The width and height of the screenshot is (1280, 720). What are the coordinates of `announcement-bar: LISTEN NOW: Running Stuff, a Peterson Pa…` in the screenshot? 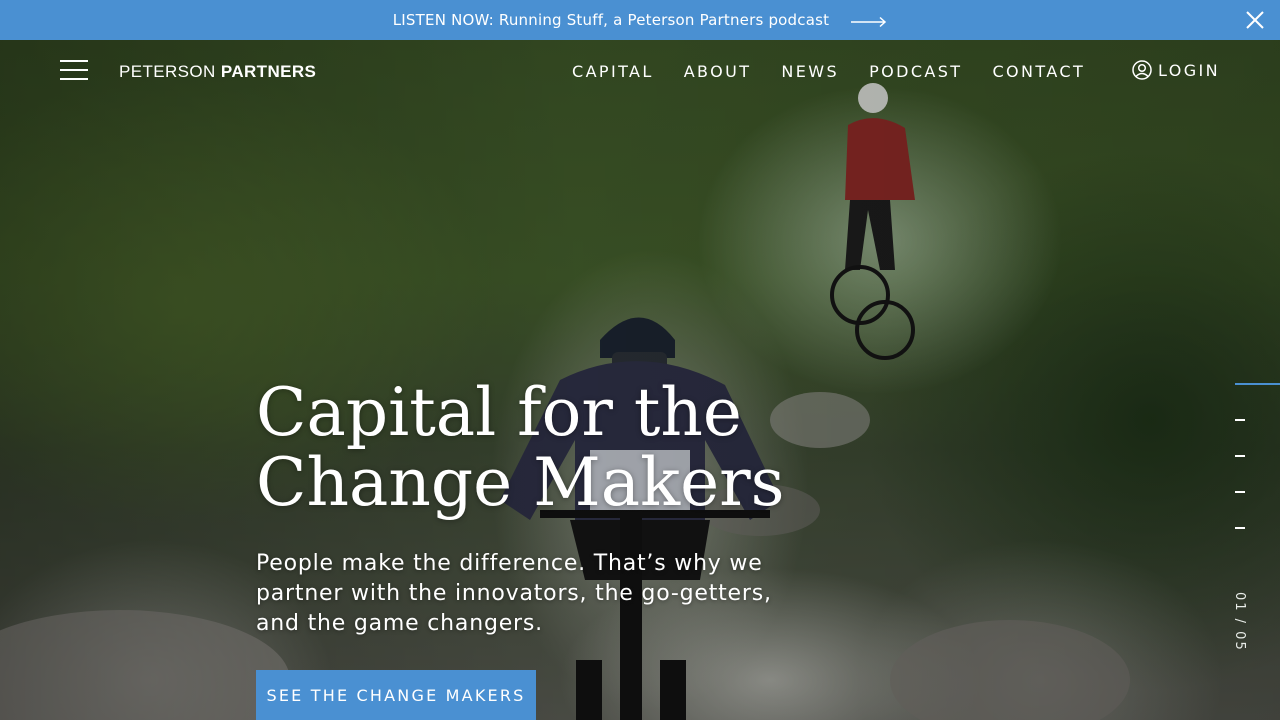 It's located at (640, 20).